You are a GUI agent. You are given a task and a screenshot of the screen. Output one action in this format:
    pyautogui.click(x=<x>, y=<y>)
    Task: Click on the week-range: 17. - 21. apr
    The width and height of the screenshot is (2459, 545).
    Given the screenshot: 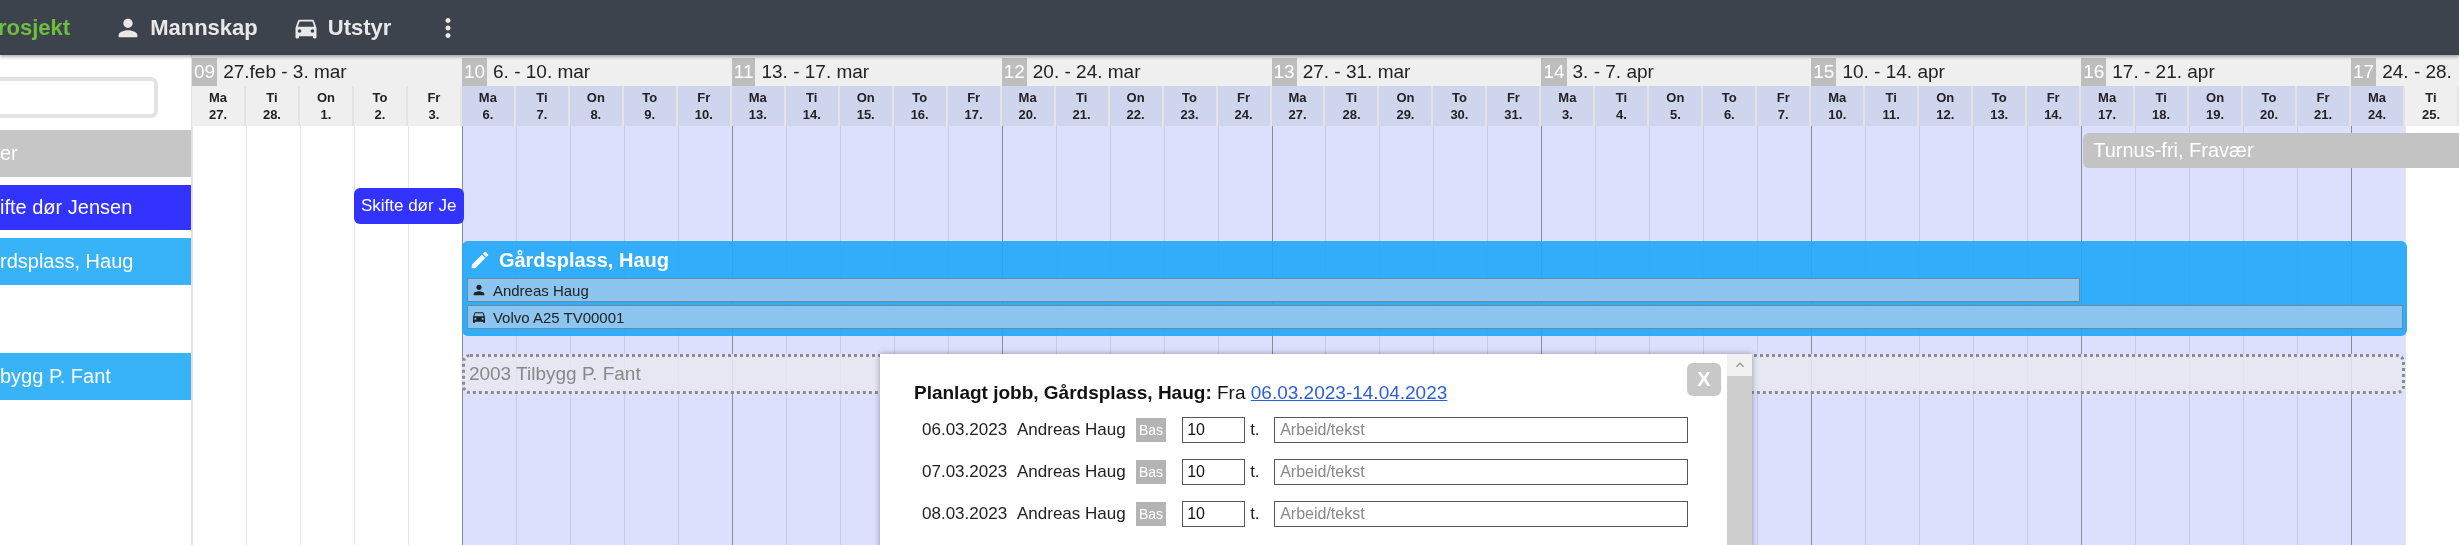 What is the action you would take?
    pyautogui.click(x=2163, y=71)
    